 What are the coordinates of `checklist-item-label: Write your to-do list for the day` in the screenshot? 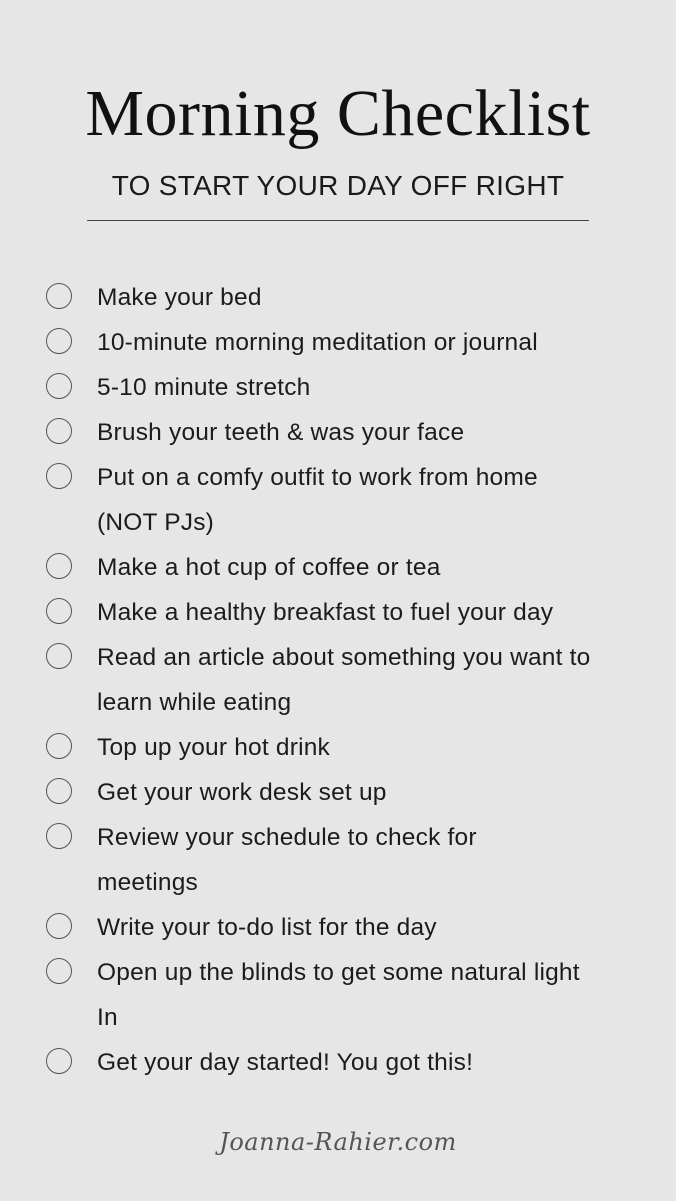 It's located at (267, 927).